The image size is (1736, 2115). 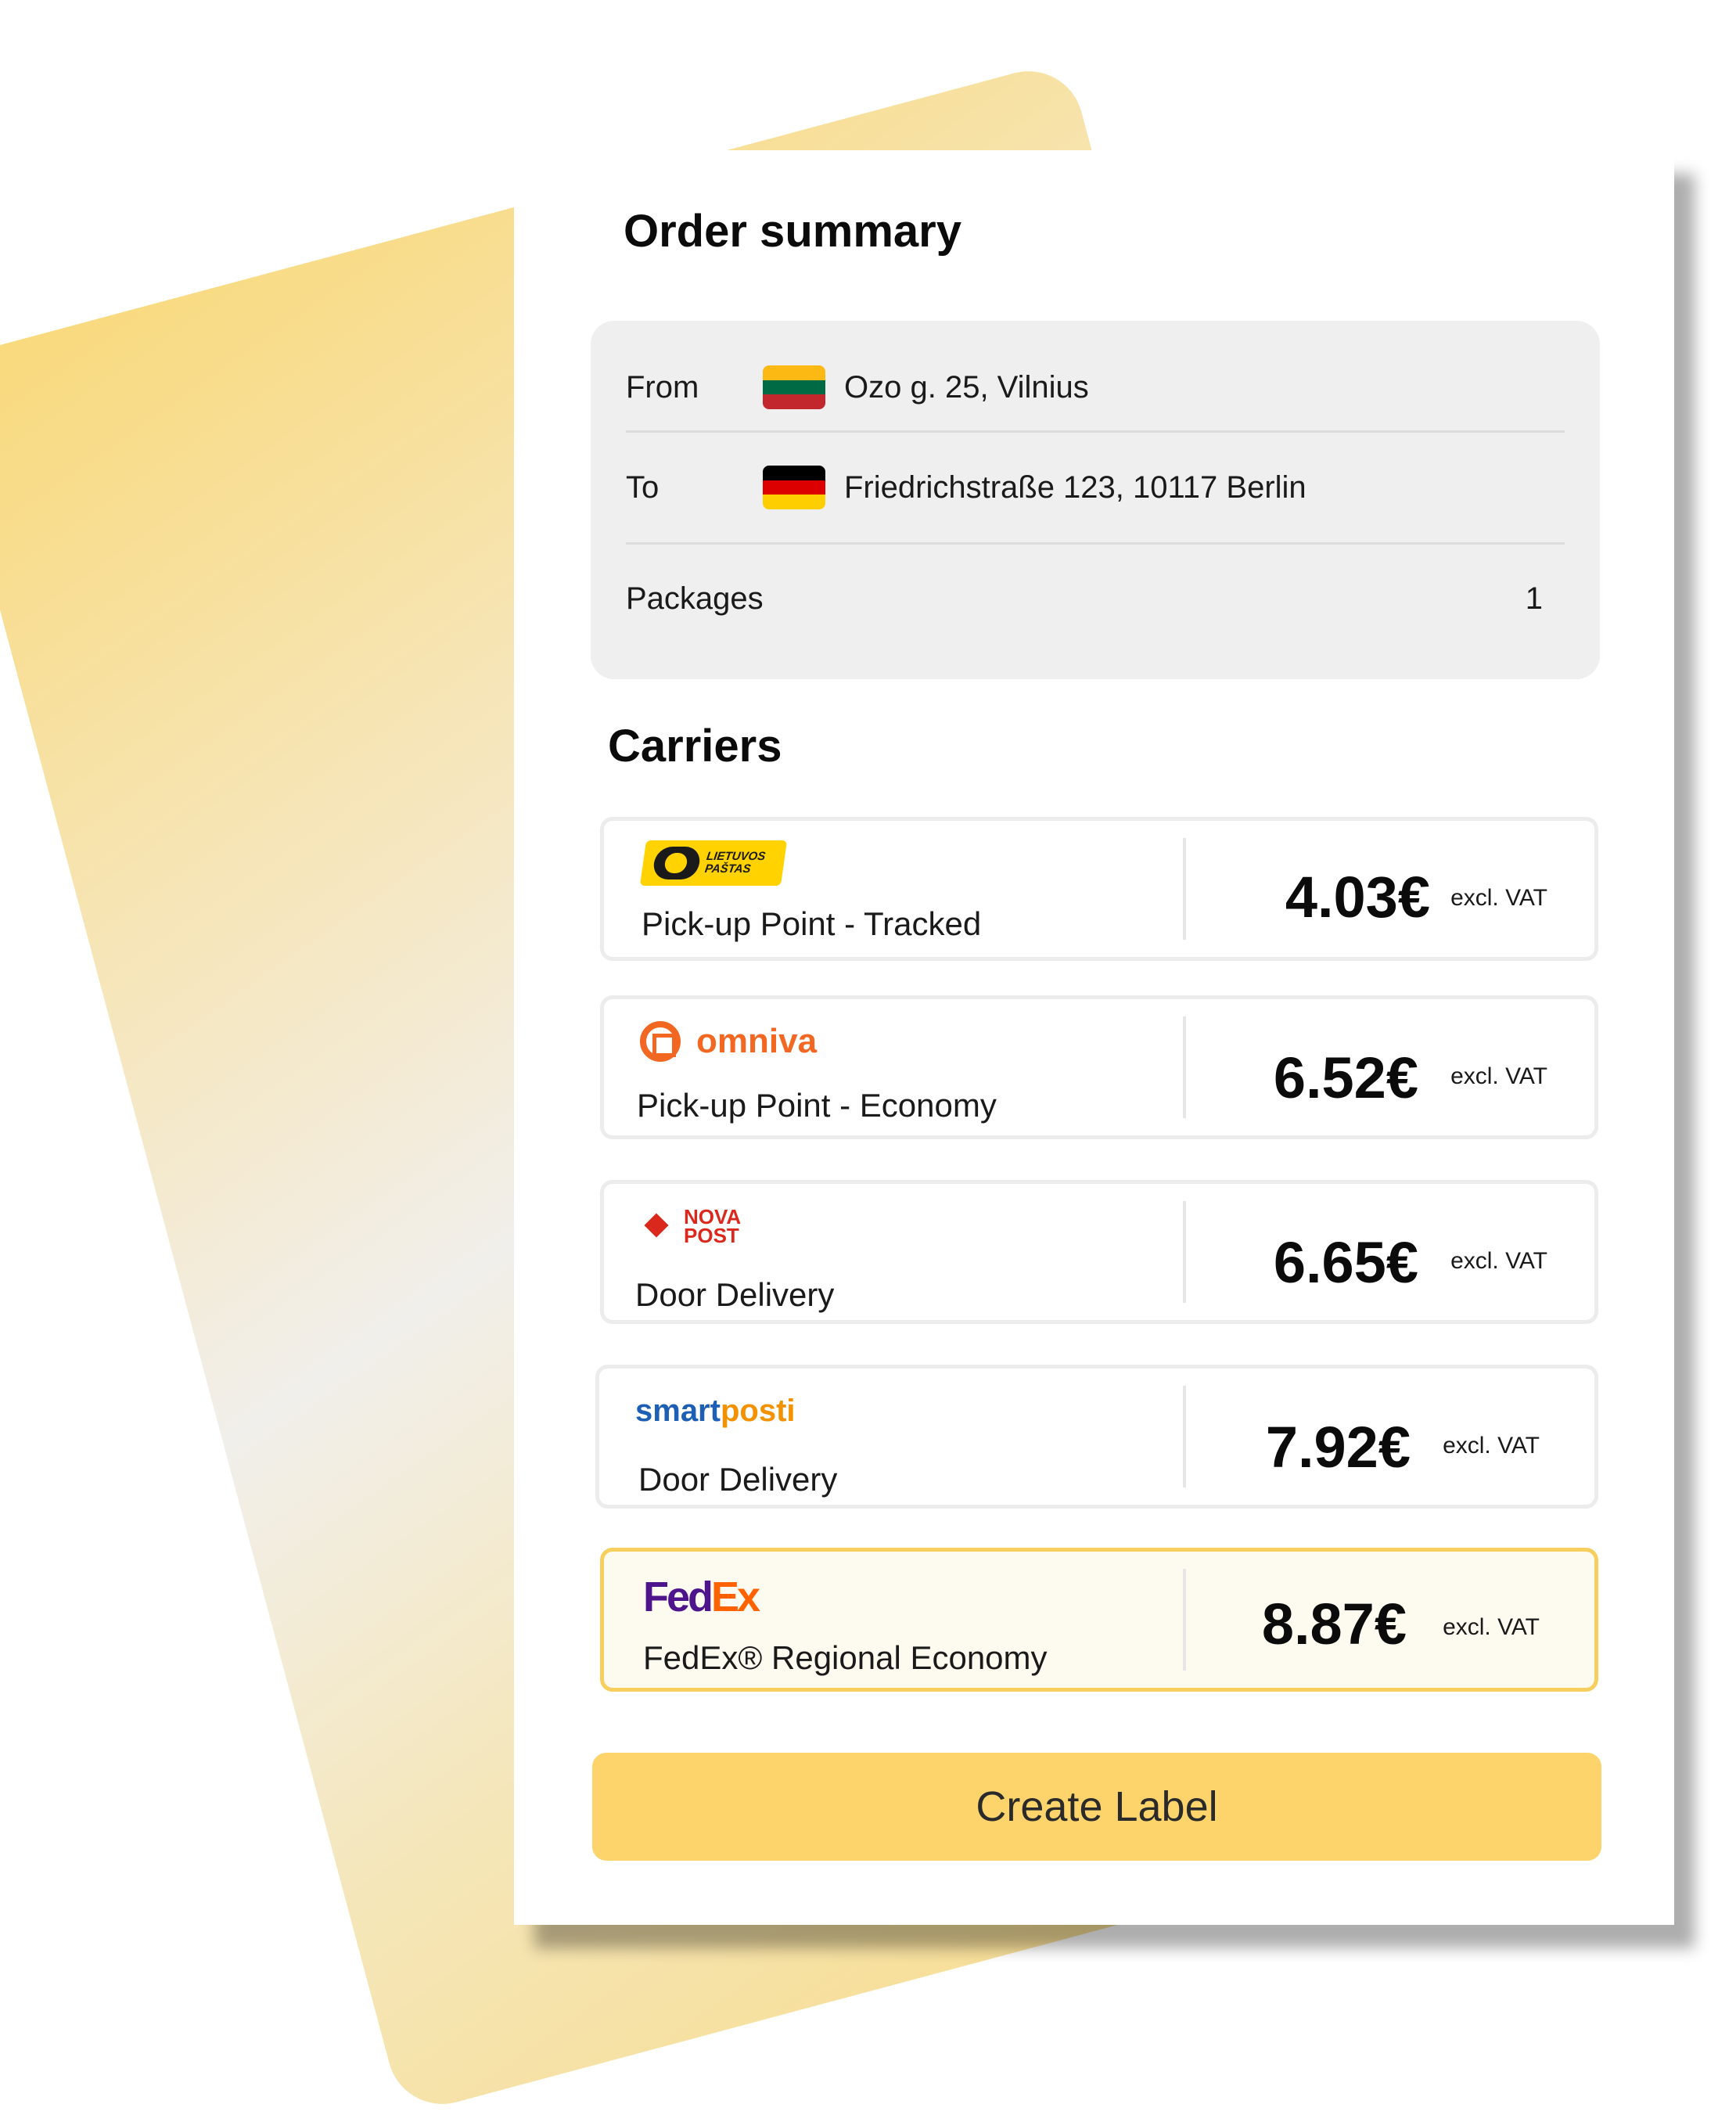 What do you see at coordinates (1096, 1807) in the screenshot?
I see `create-label-button: Create Label` at bounding box center [1096, 1807].